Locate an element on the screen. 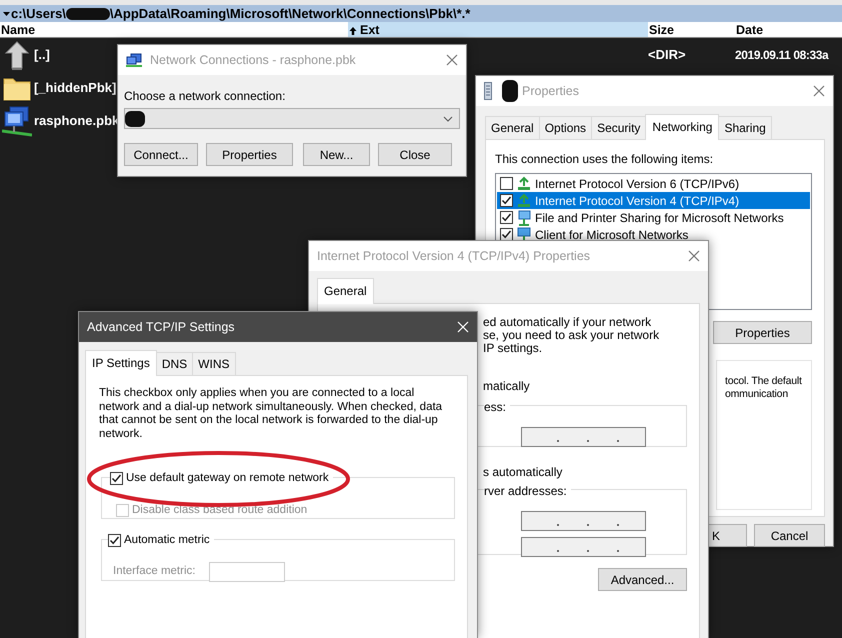  tab: IP Settings is located at coordinates (121, 363).